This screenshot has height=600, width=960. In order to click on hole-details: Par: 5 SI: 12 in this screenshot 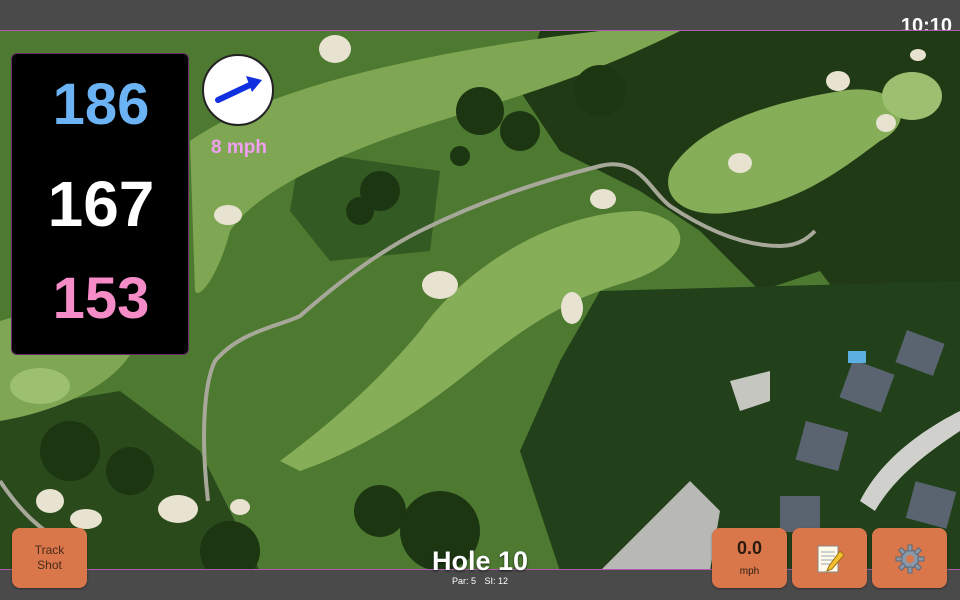, I will do `click(480, 581)`.